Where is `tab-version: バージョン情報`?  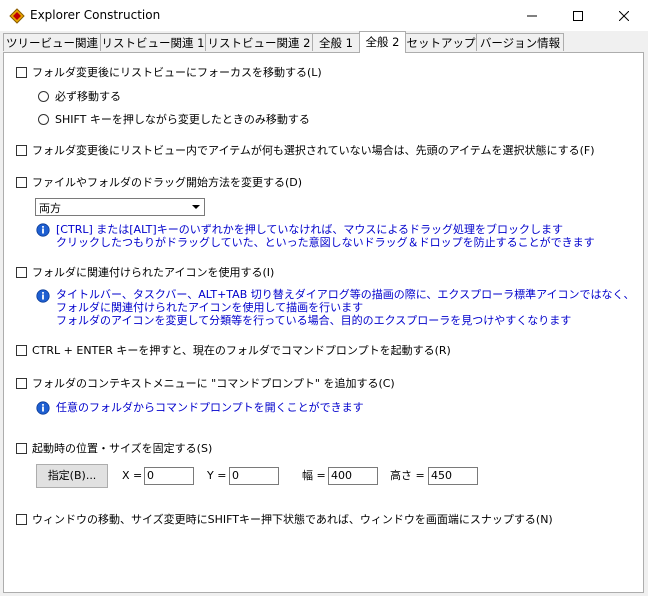
tab-version: バージョン情報 is located at coordinates (520, 42).